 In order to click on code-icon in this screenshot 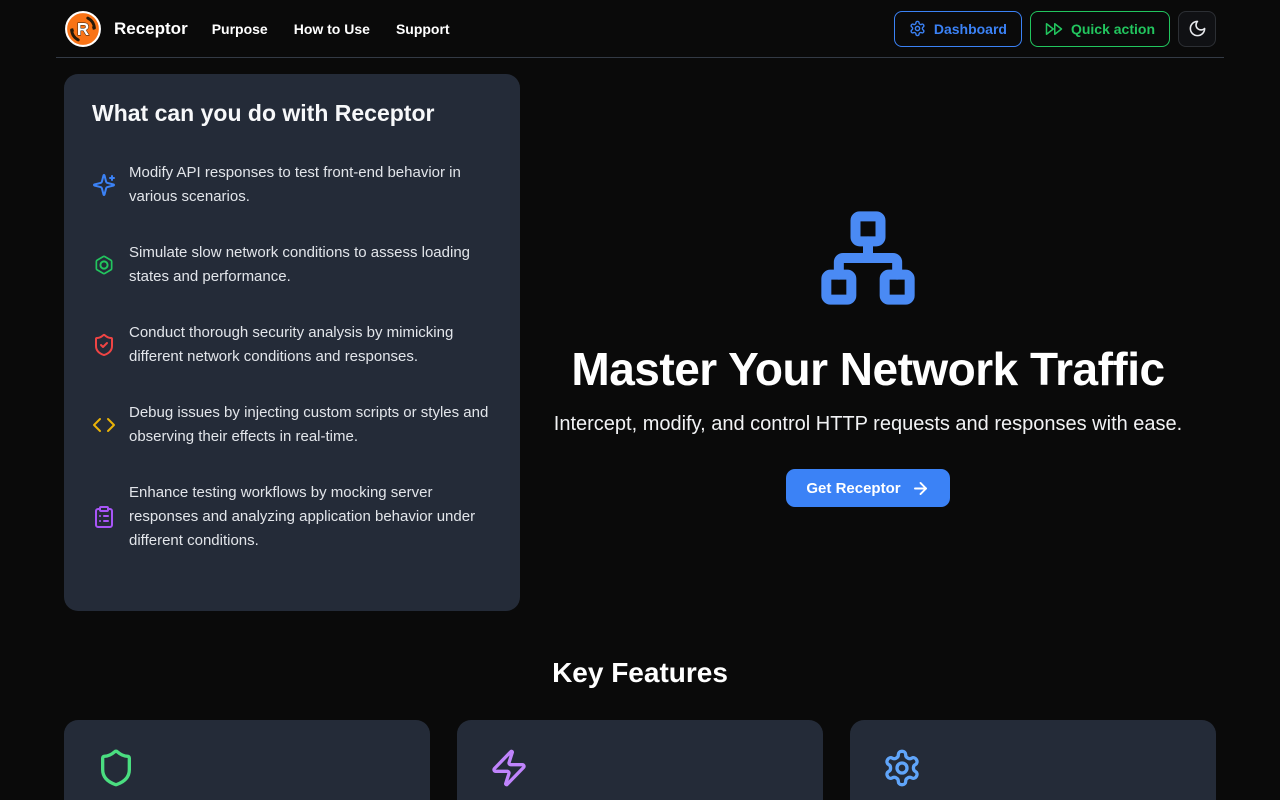, I will do `click(104, 425)`.